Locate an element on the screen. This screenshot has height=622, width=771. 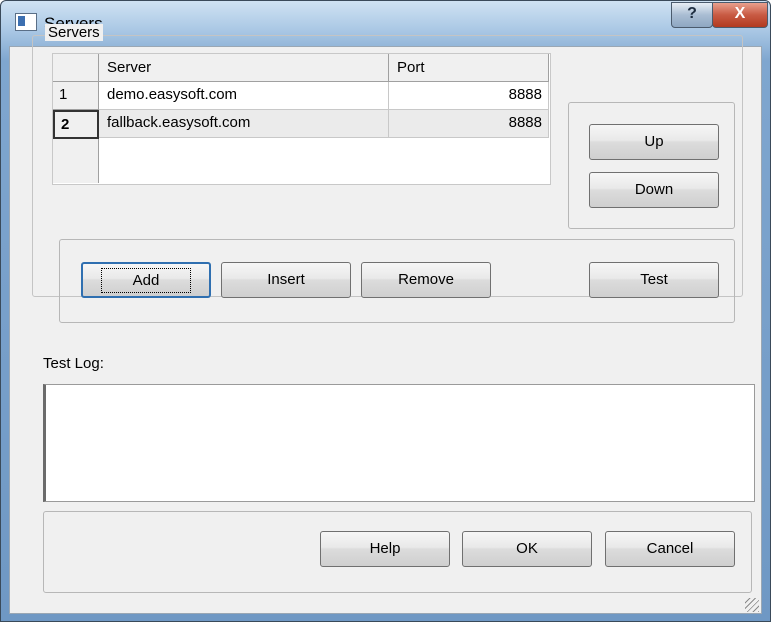
row-header: 1 is located at coordinates (76, 96).